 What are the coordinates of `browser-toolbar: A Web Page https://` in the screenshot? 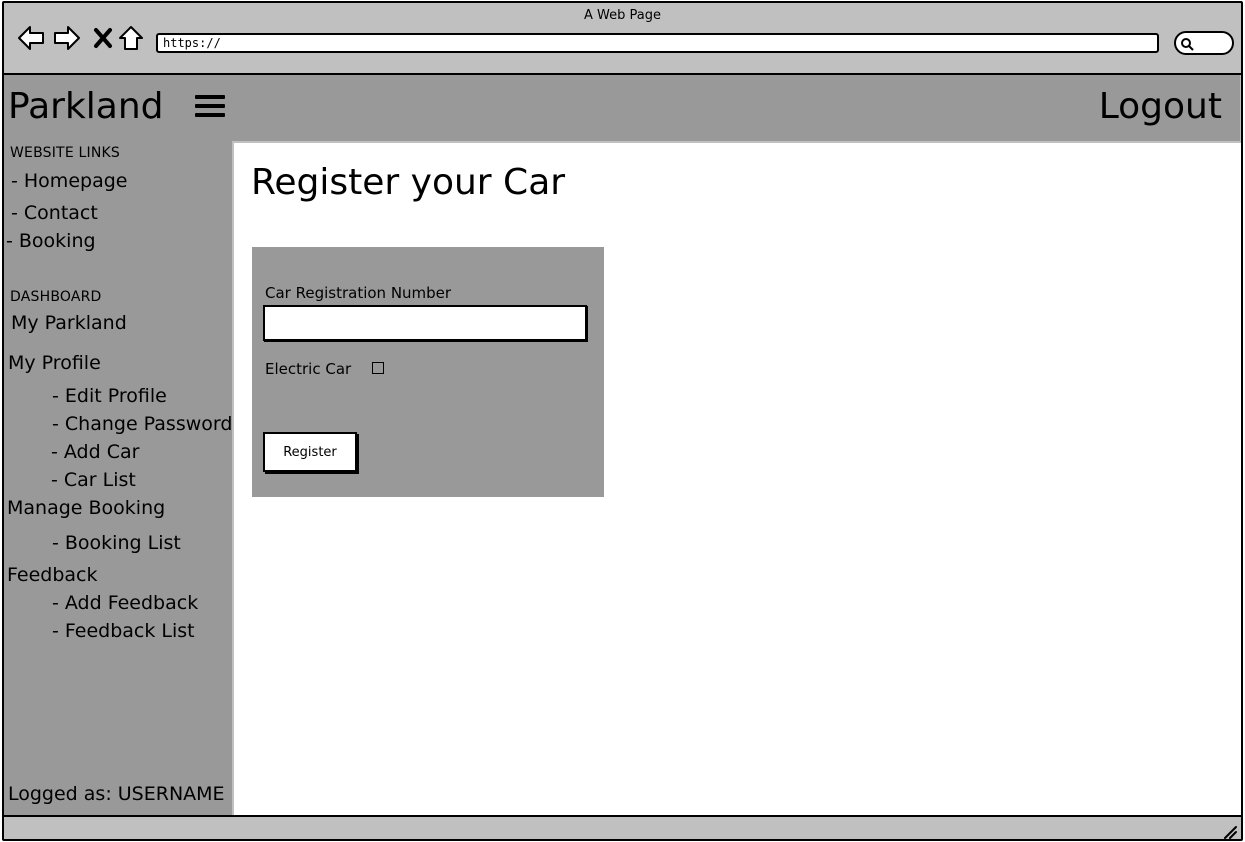 It's located at (622, 39).